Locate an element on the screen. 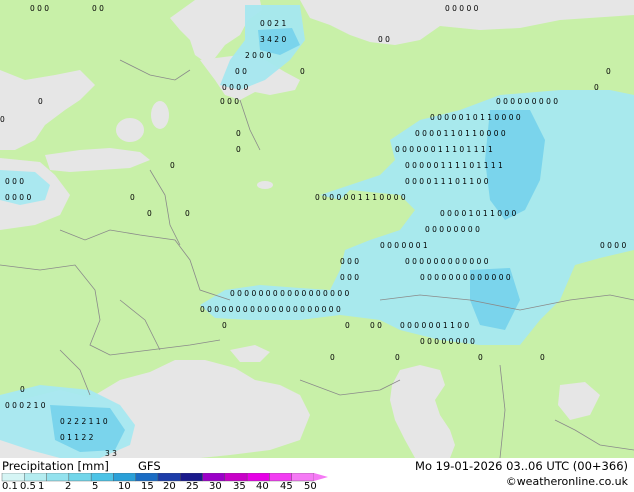 The width and height of the screenshot is (634, 492). precip-value-label: 0 0 0 0 0 0 0 0 0 is located at coordinates (527, 101).